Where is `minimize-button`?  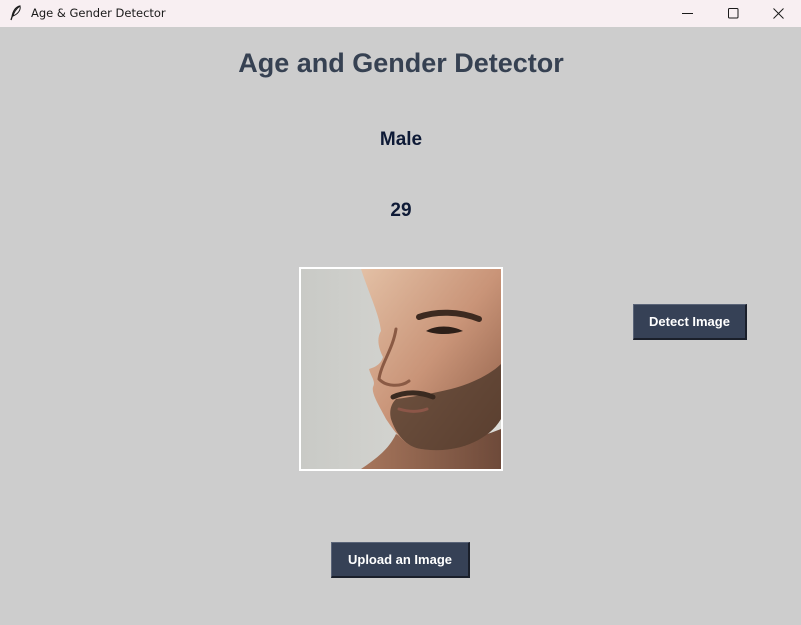
minimize-button is located at coordinates (687, 13).